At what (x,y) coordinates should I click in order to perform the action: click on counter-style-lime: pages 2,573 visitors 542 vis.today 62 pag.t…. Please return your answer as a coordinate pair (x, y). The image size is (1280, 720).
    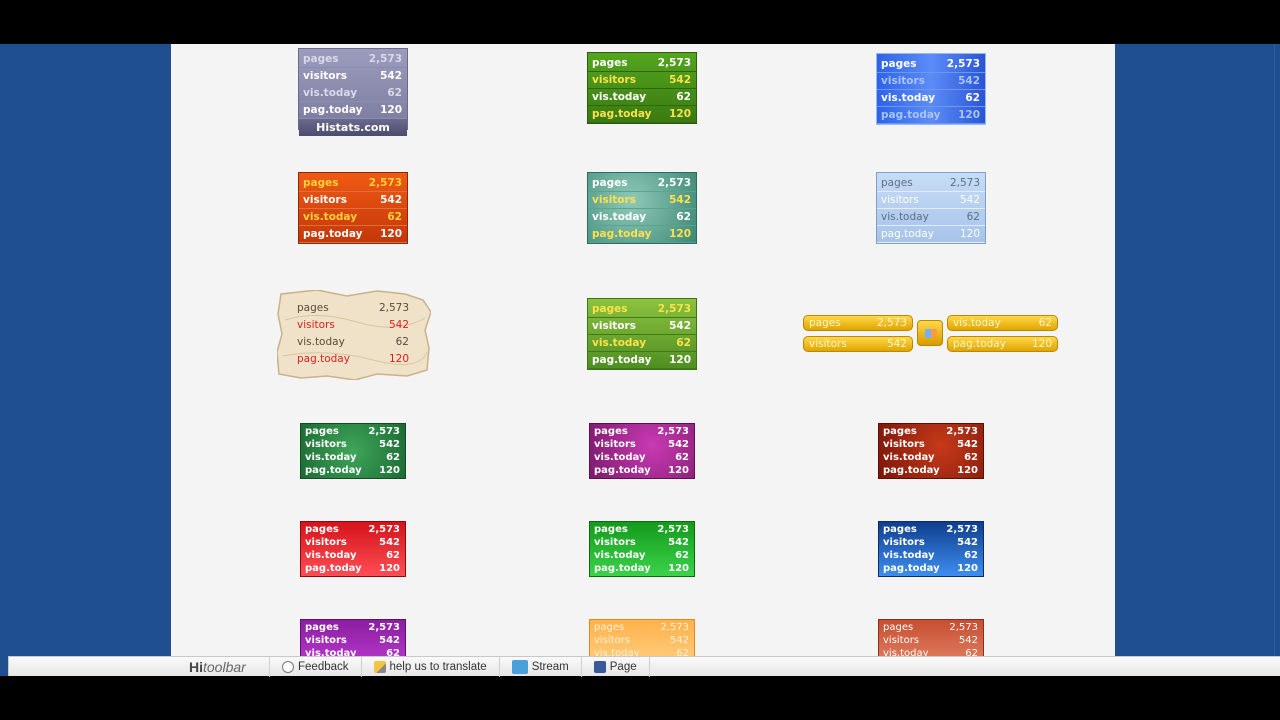
    Looking at the image, I should click on (642, 334).